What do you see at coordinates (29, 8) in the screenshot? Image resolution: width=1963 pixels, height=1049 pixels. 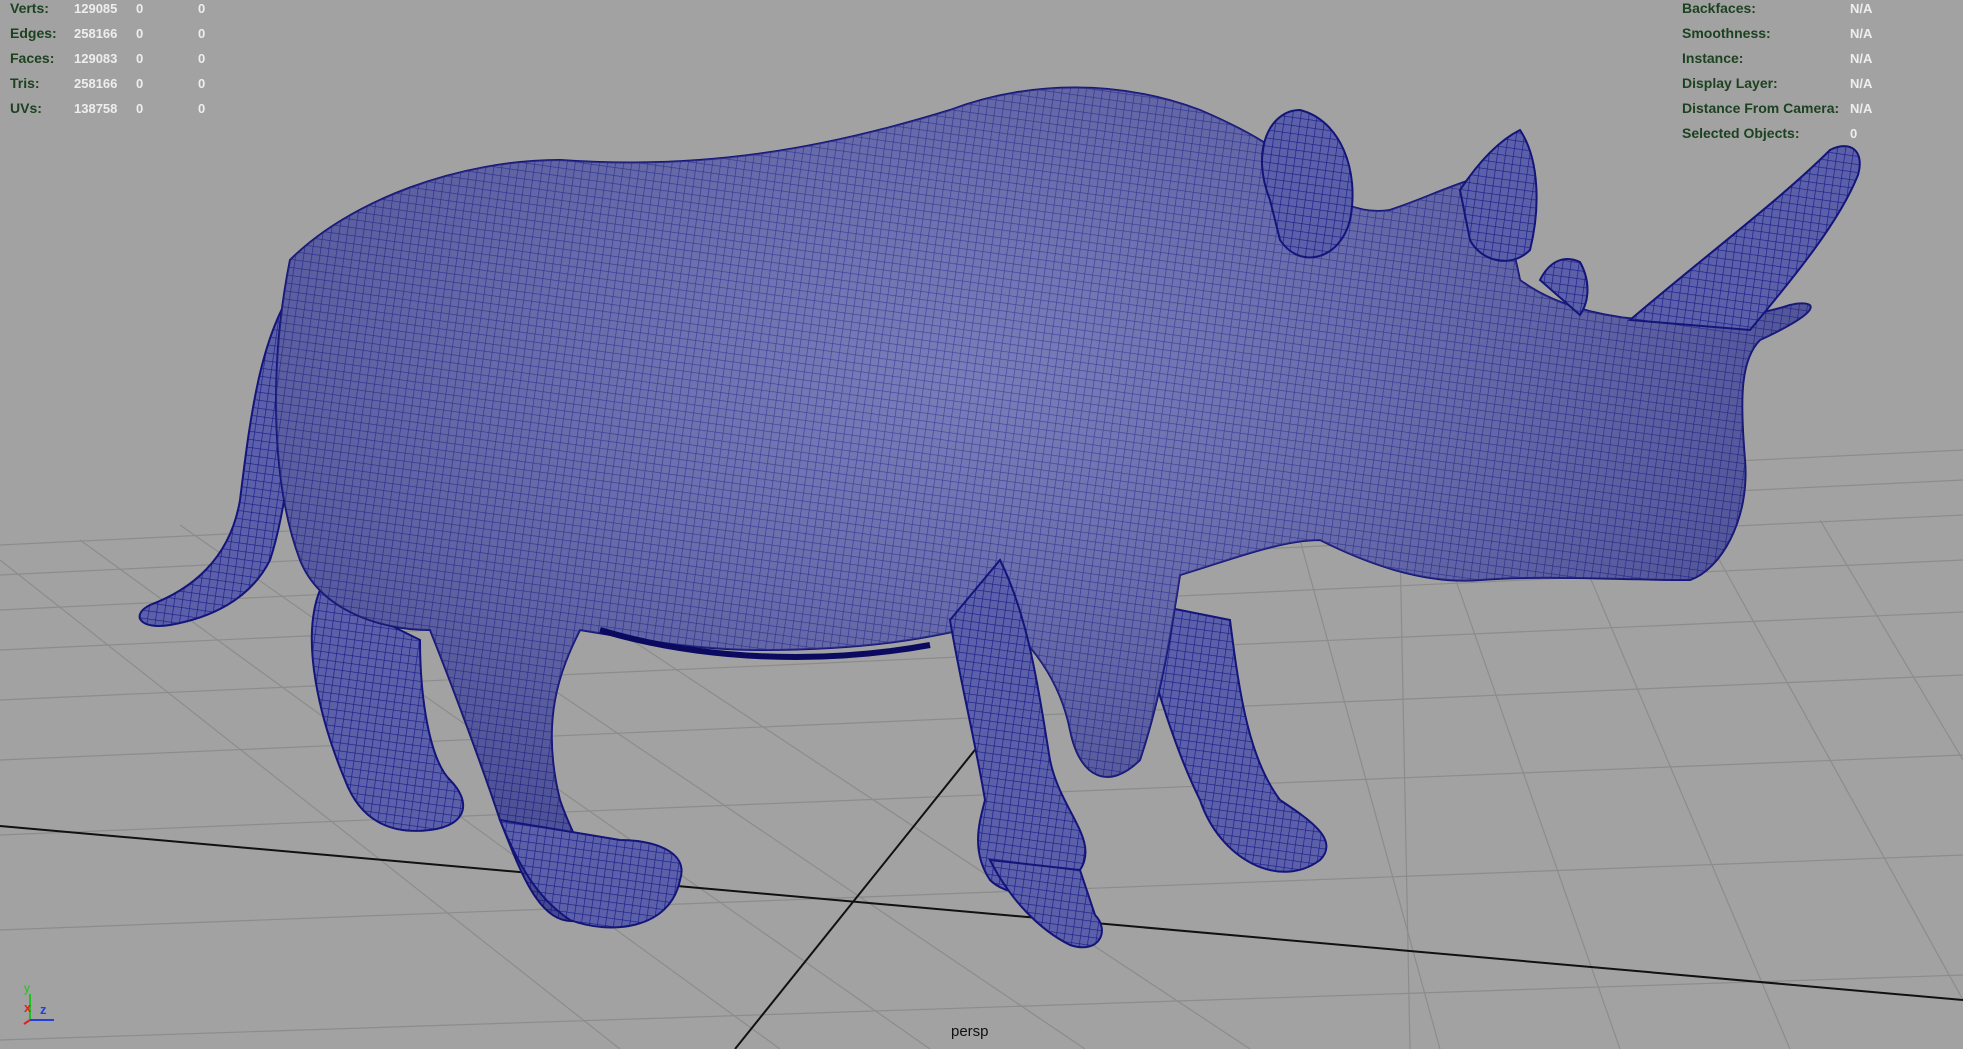 I see `stat-label: Verts:` at bounding box center [29, 8].